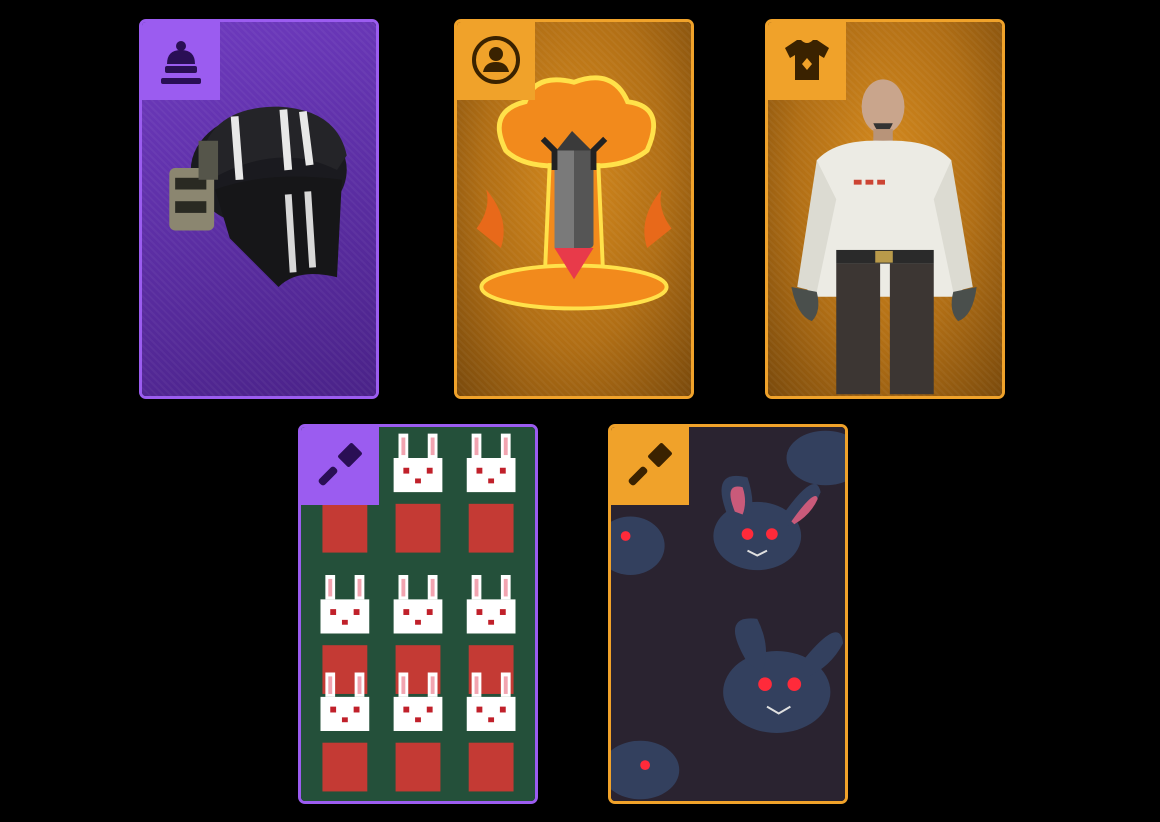 This screenshot has height=822, width=1160. I want to click on headgear-icon, so click(181, 62).